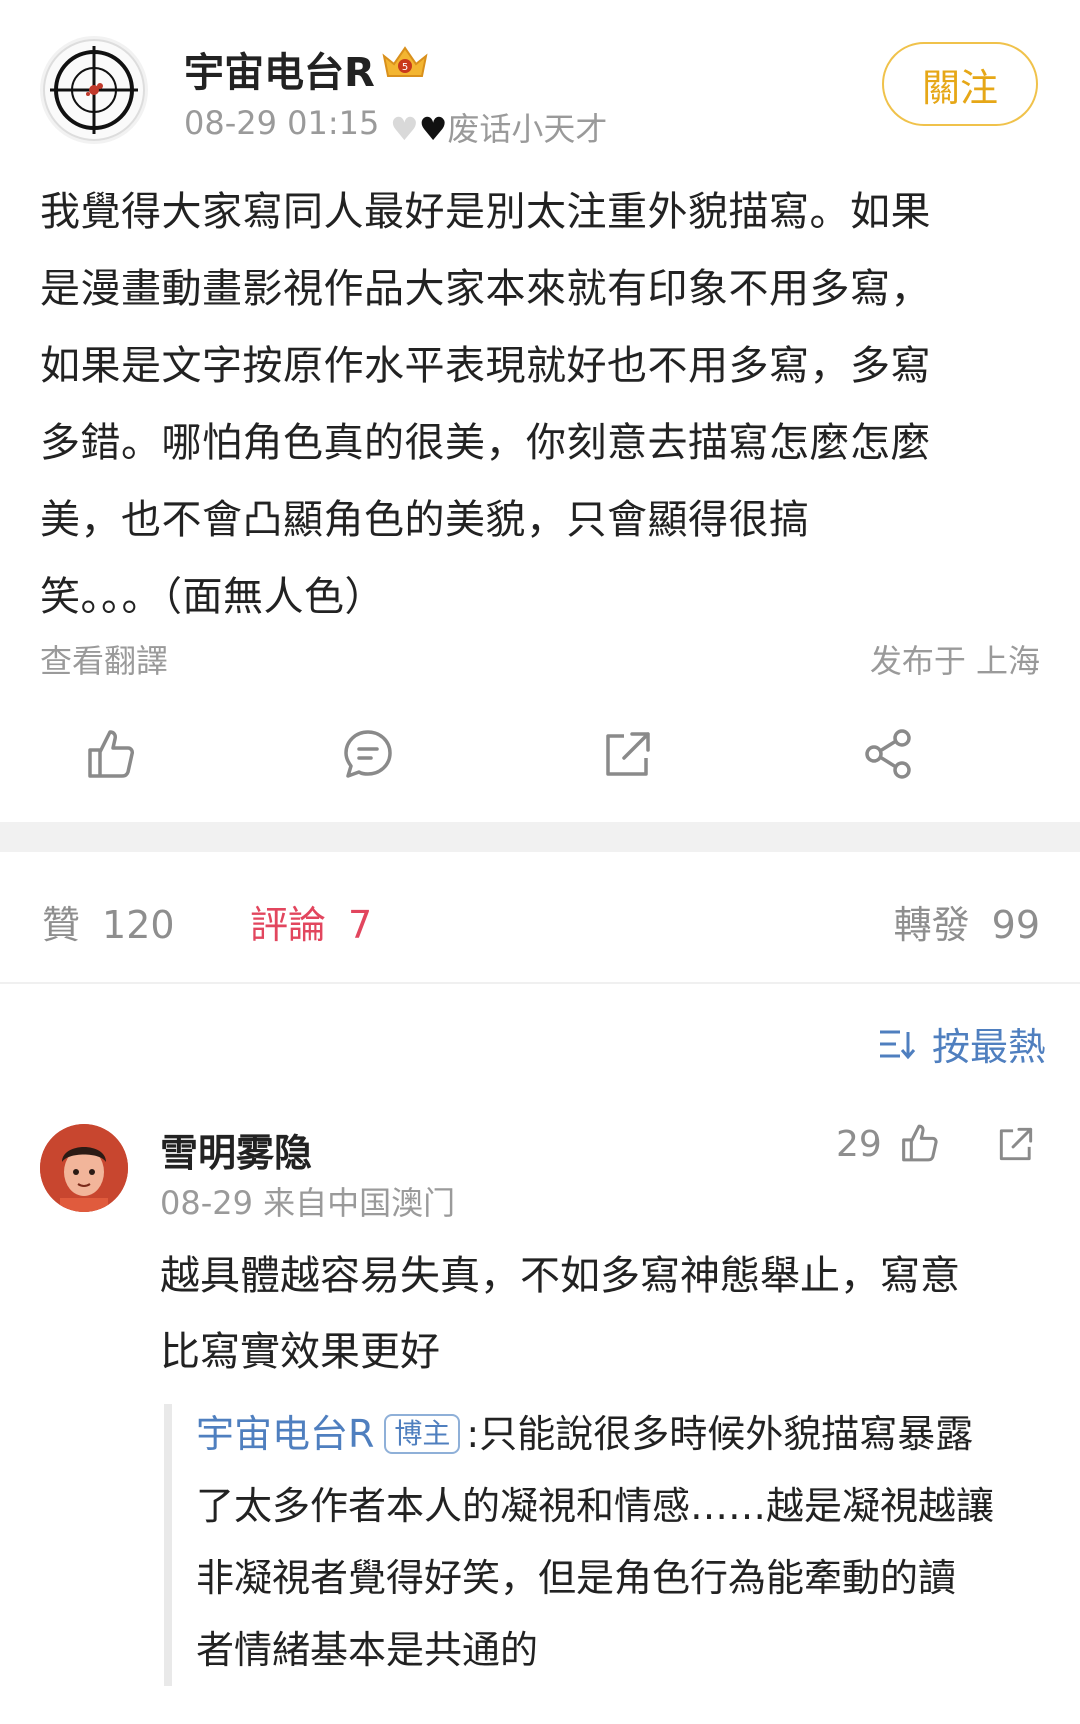 The height and width of the screenshot is (1724, 1080). I want to click on comment-line: 越具體越容易失真，不如多寫神態舉止，寫意, so click(560, 1276).